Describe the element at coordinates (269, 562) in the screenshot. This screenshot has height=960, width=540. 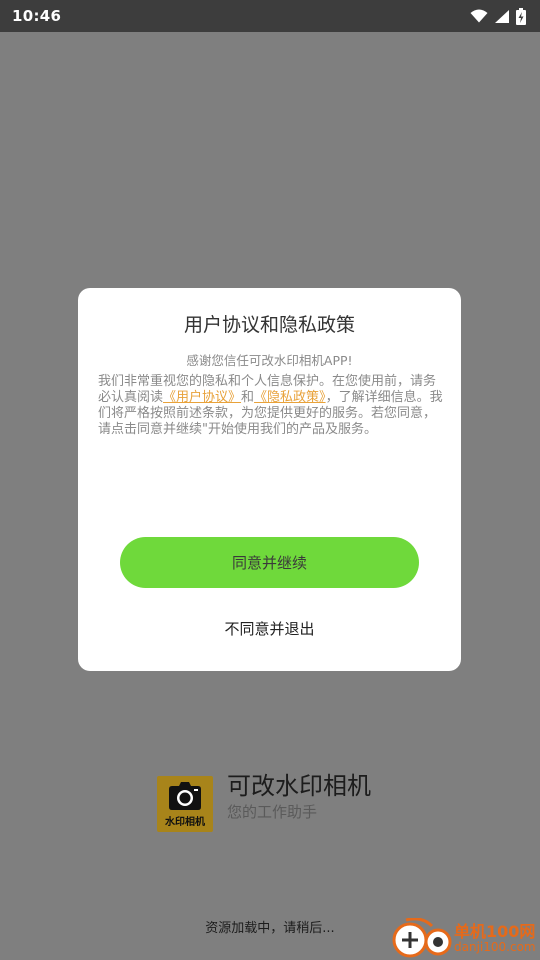
I see `agree-continue-button: 同意并继续` at that location.